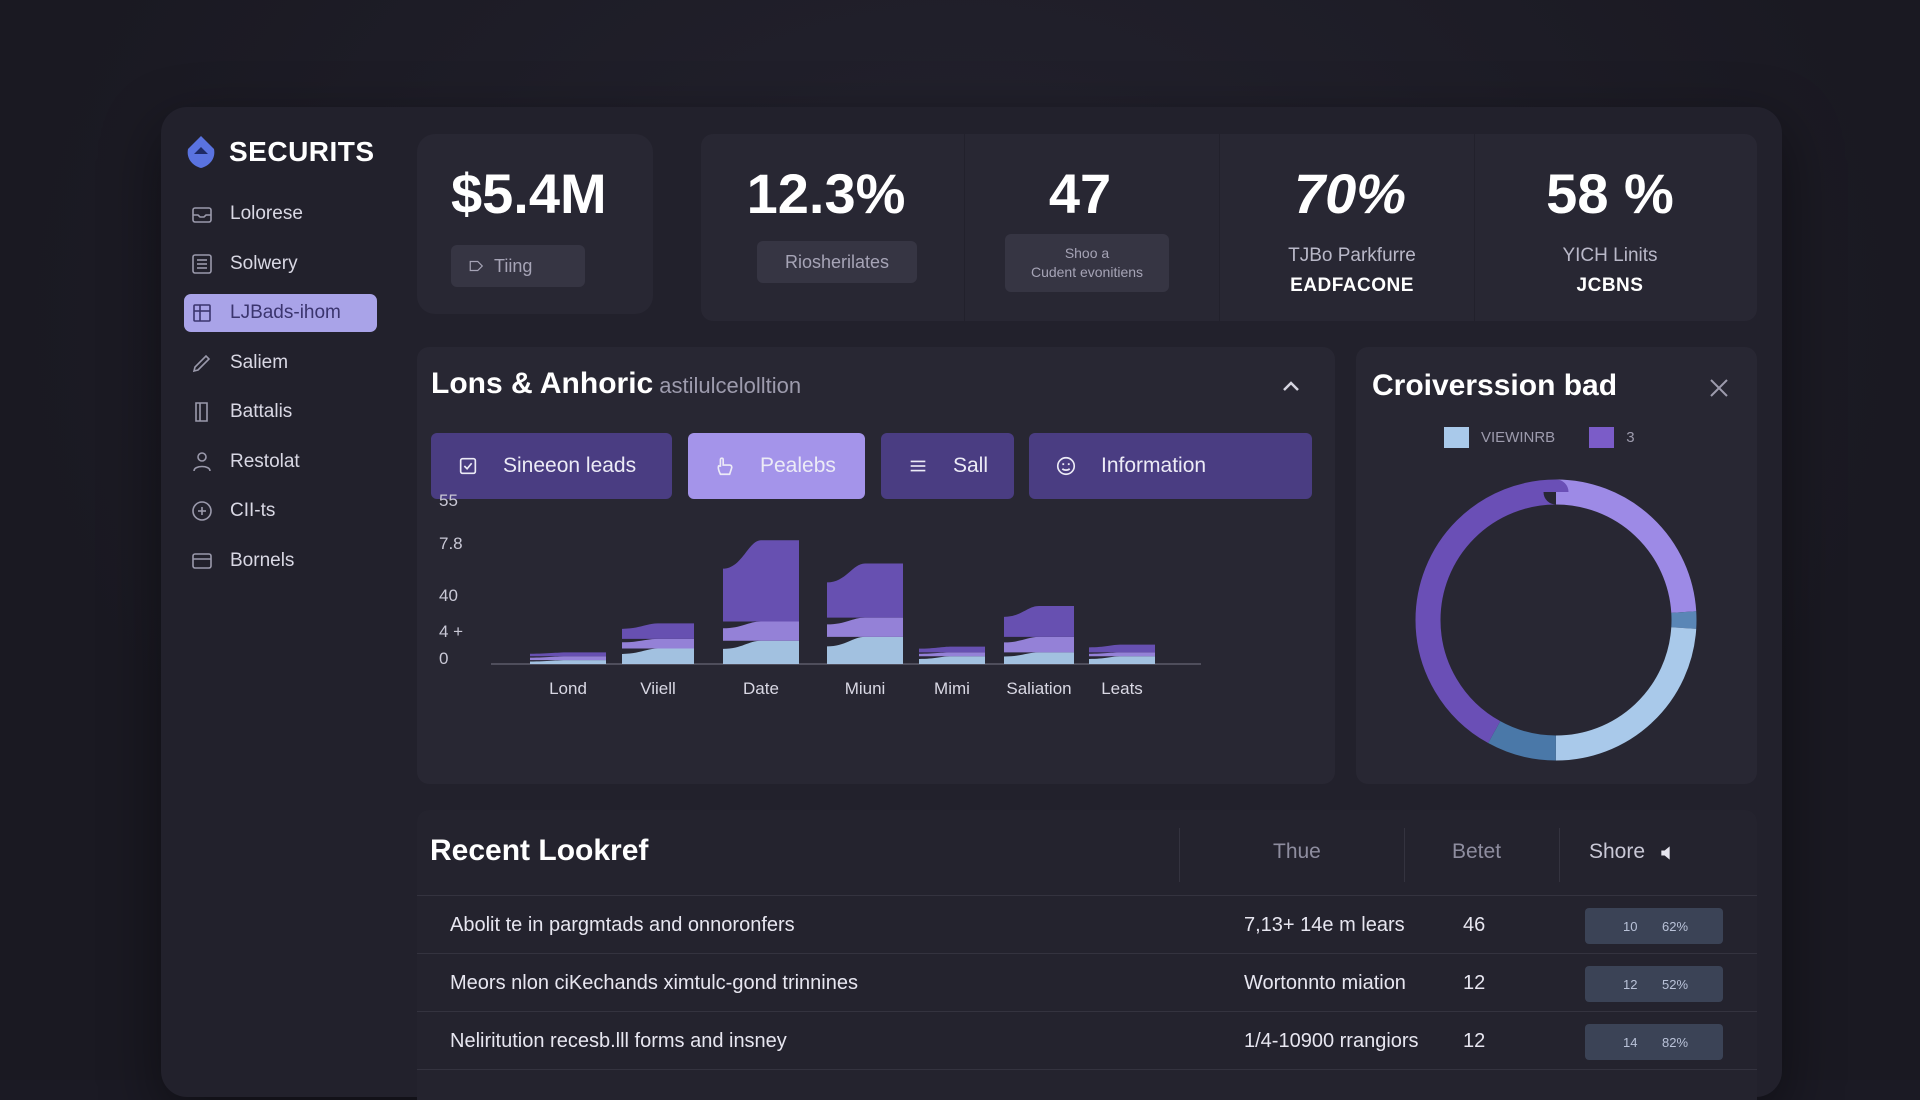 Image resolution: width=1920 pixels, height=1100 pixels. Describe the element at coordinates (266, 213) in the screenshot. I see `sidebar-item-label: Lolorese` at that location.